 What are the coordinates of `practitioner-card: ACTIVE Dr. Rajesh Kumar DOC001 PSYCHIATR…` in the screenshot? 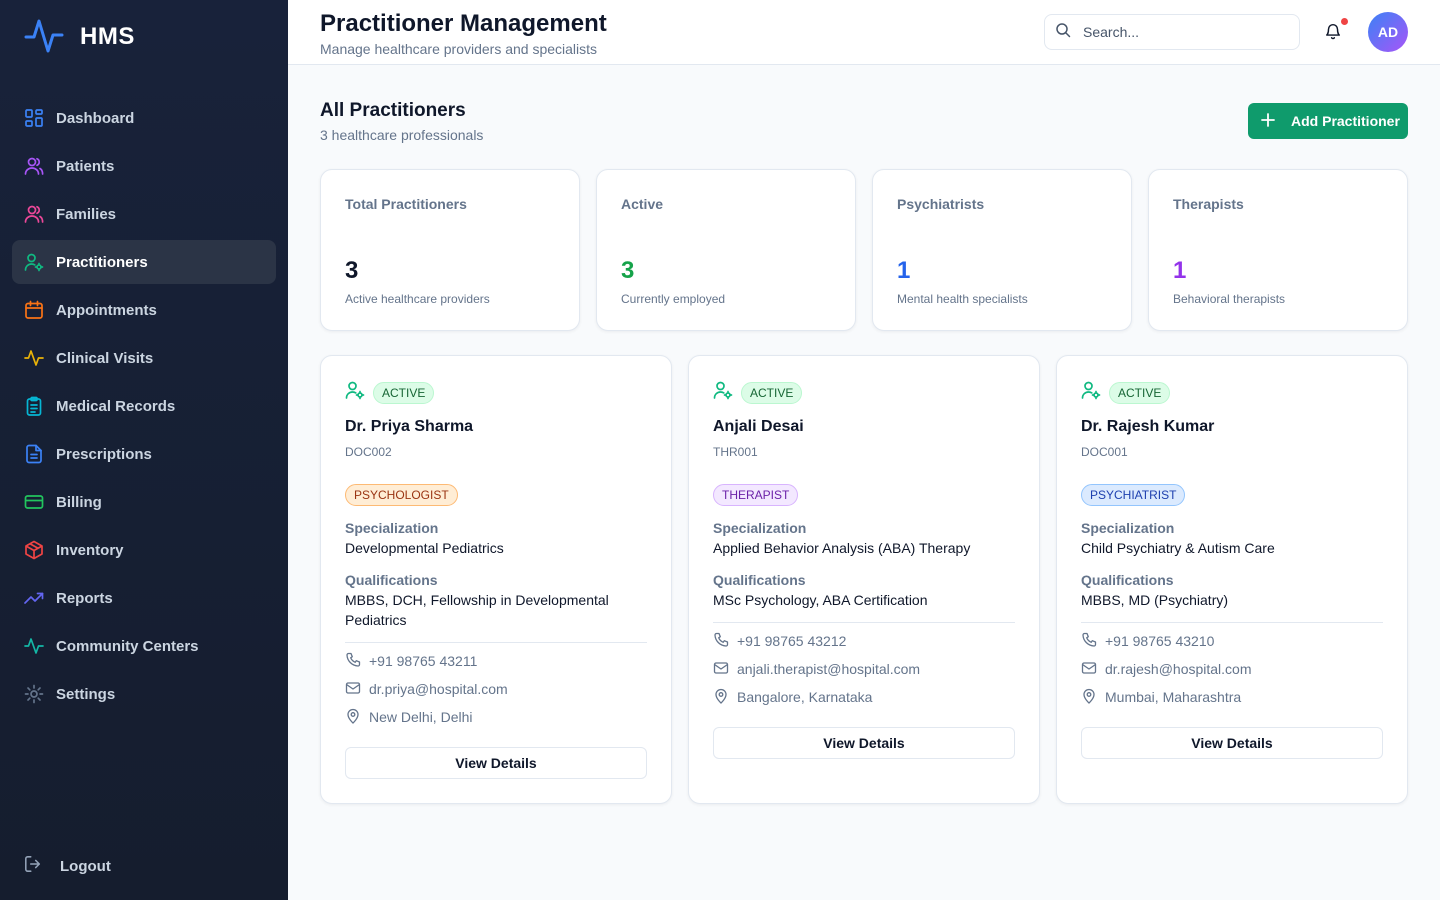 It's located at (1232, 579).